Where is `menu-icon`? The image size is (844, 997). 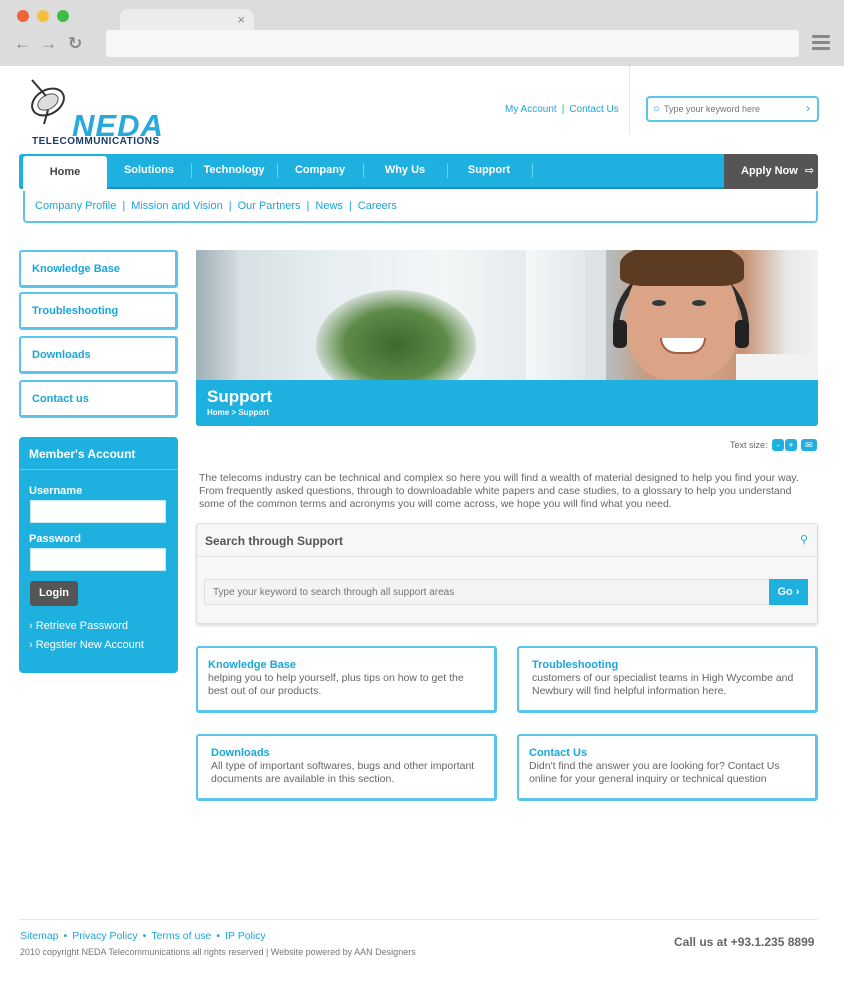
menu-icon is located at coordinates (821, 43).